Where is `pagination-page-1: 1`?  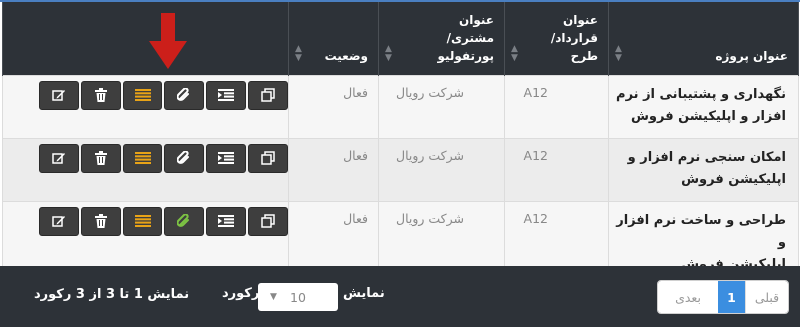 pagination-page-1: 1 is located at coordinates (731, 297).